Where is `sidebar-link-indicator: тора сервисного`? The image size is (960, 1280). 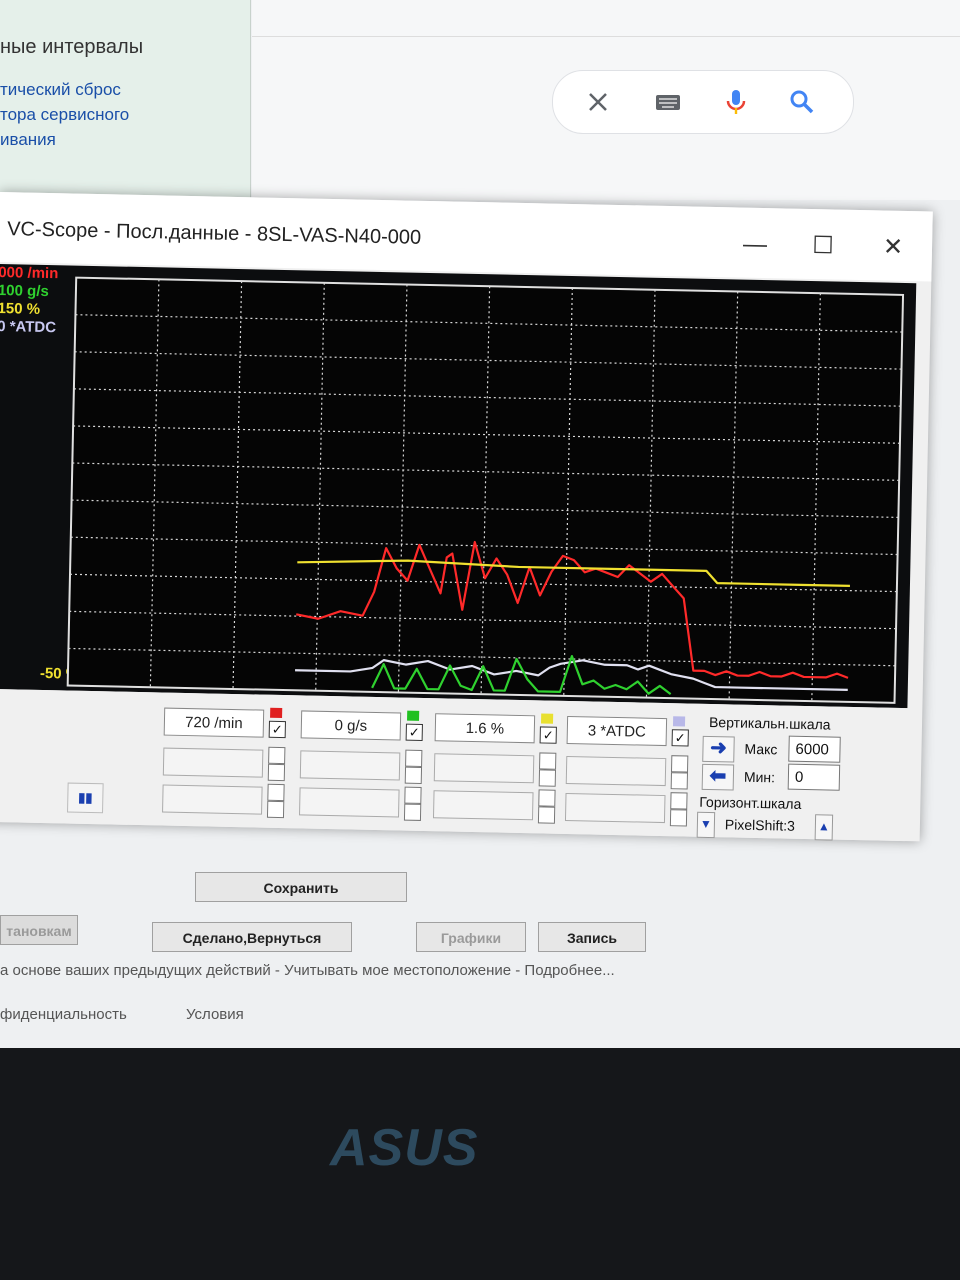
sidebar-link-indicator: тора сервисного is located at coordinates (64, 115).